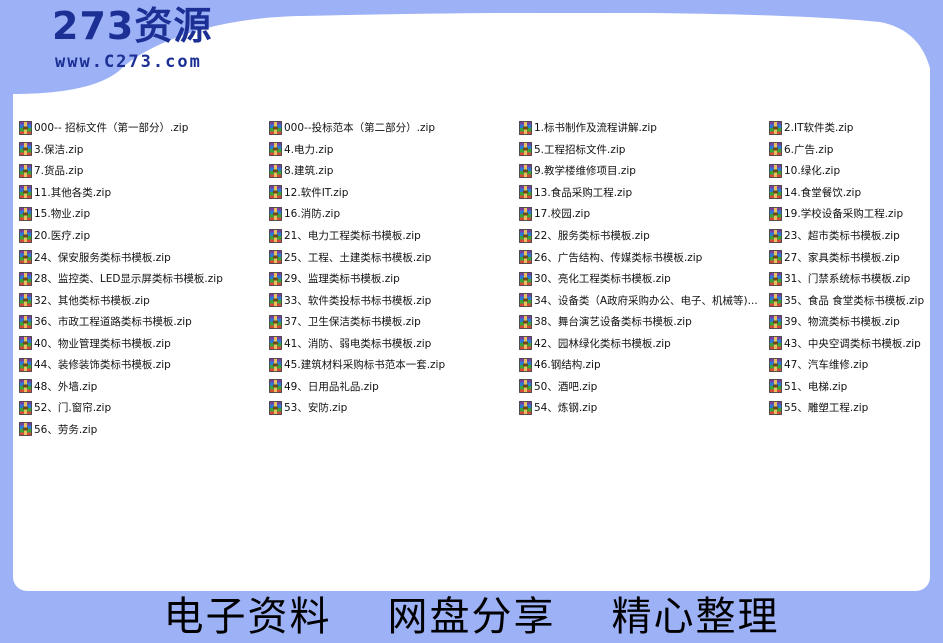 Image resolution: width=943 pixels, height=643 pixels. I want to click on file-item: 48、外墙.zip, so click(144, 387).